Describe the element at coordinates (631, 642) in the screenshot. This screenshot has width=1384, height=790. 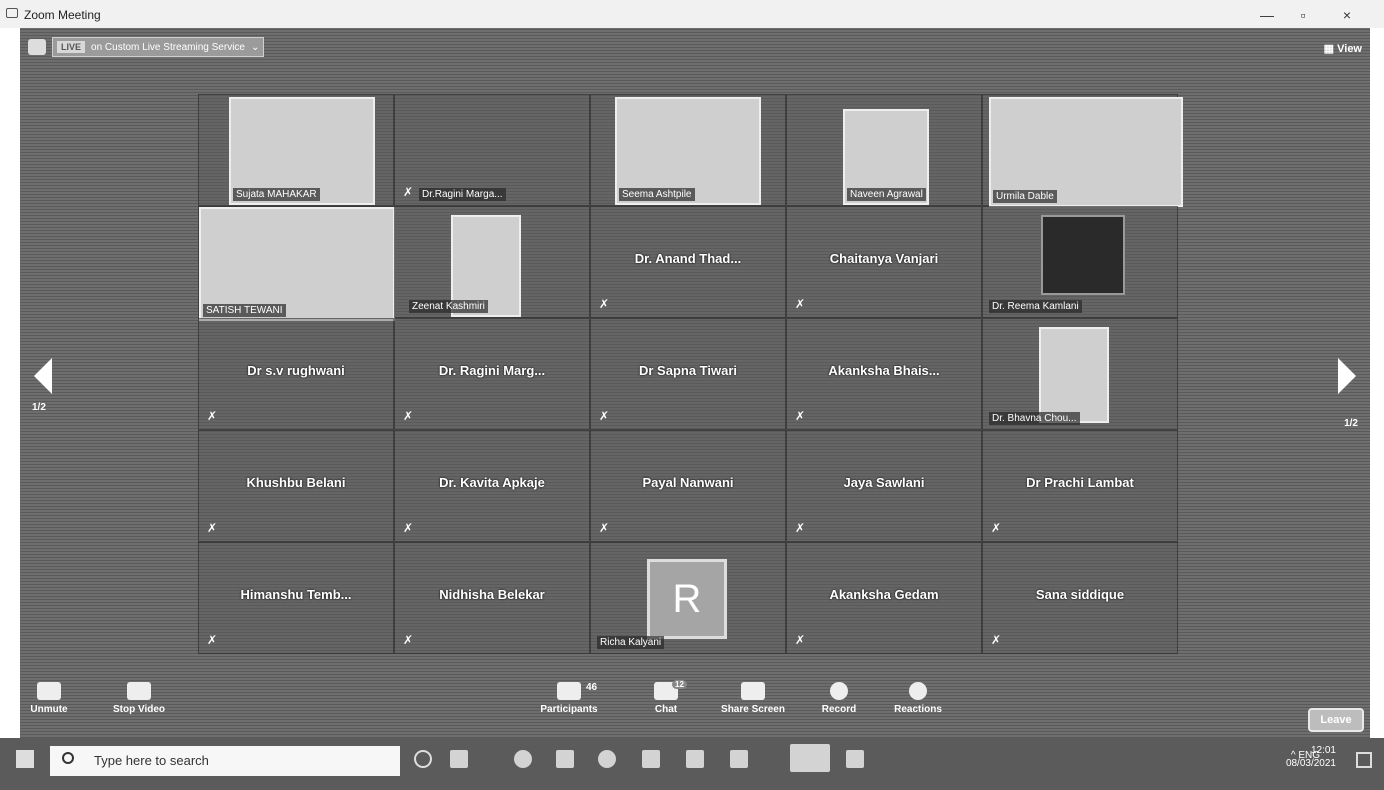
I see `participant-name: Richa Kalyani` at that location.